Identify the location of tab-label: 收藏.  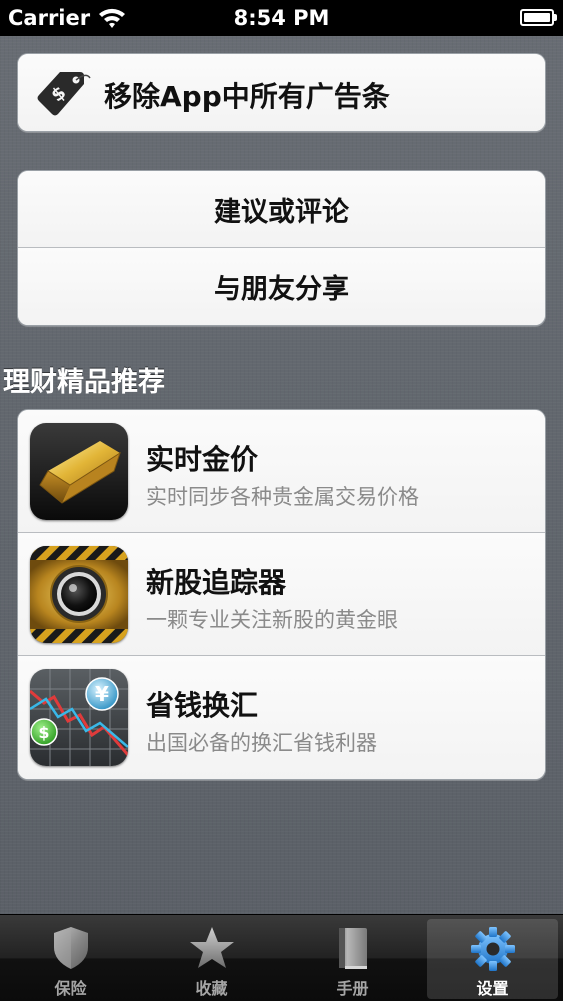
(211, 988).